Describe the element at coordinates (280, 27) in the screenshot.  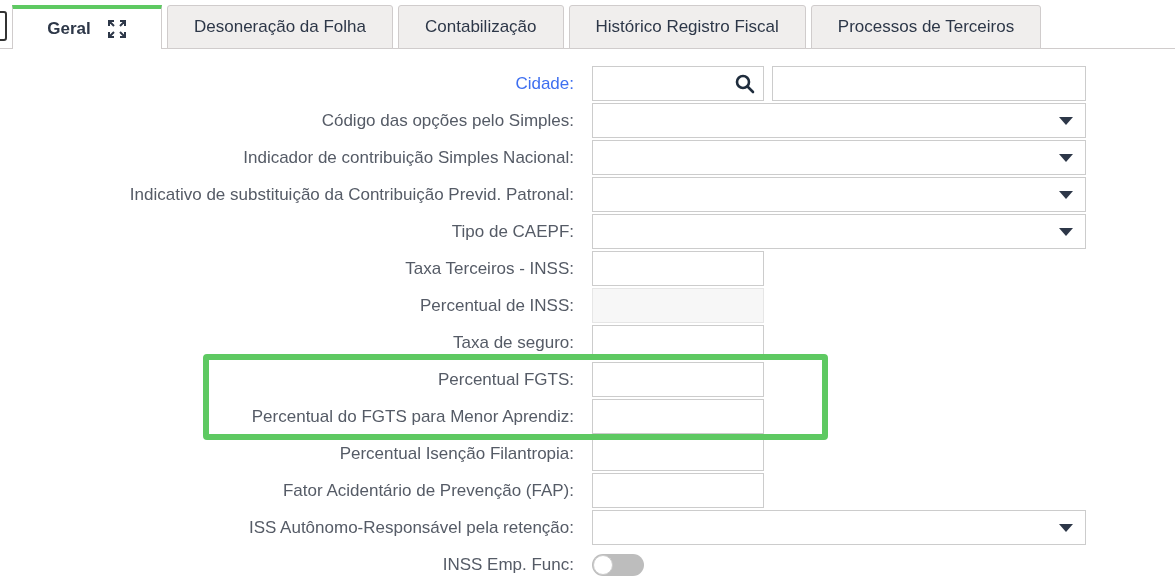
I see `tab: Desoneração da Folha` at that location.